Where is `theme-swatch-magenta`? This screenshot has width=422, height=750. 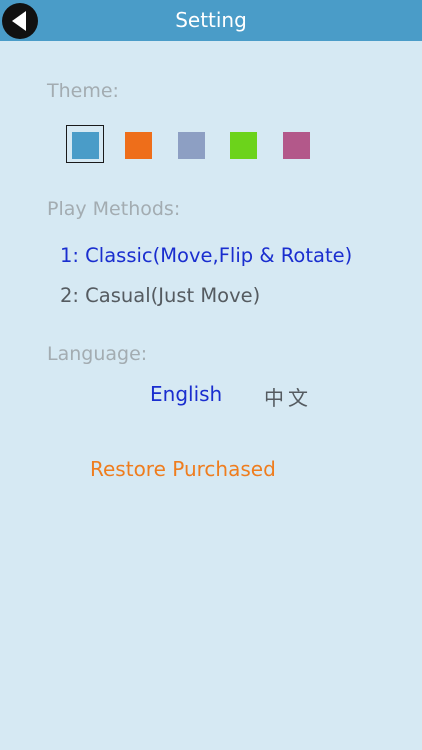
theme-swatch-magenta is located at coordinates (296, 145).